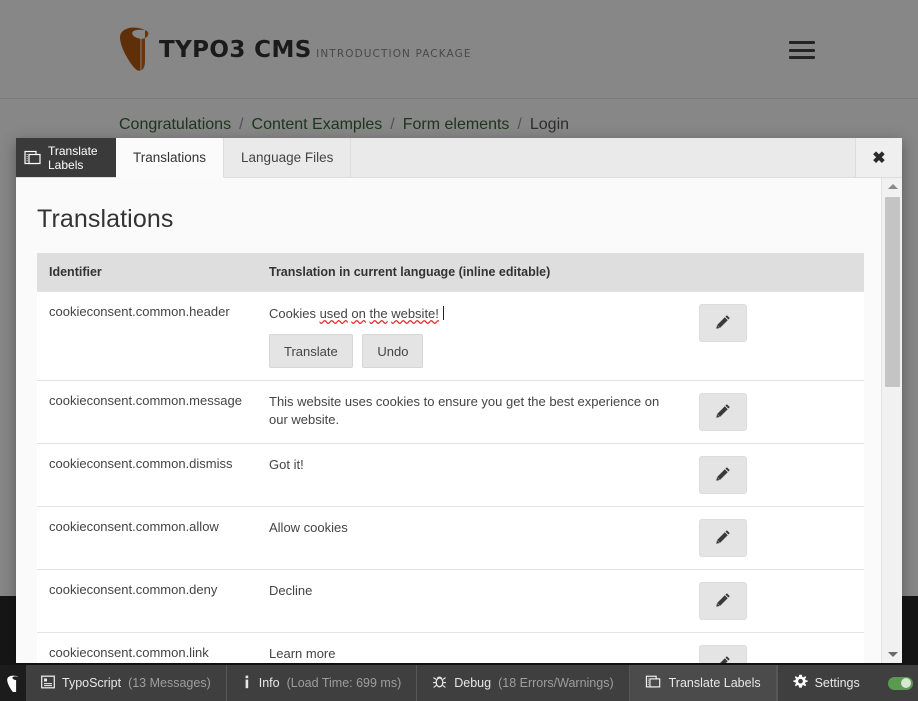 This screenshot has width=918, height=701. Describe the element at coordinates (92, 683) in the screenshot. I see `toolbar-item-label: TypoScript` at that location.